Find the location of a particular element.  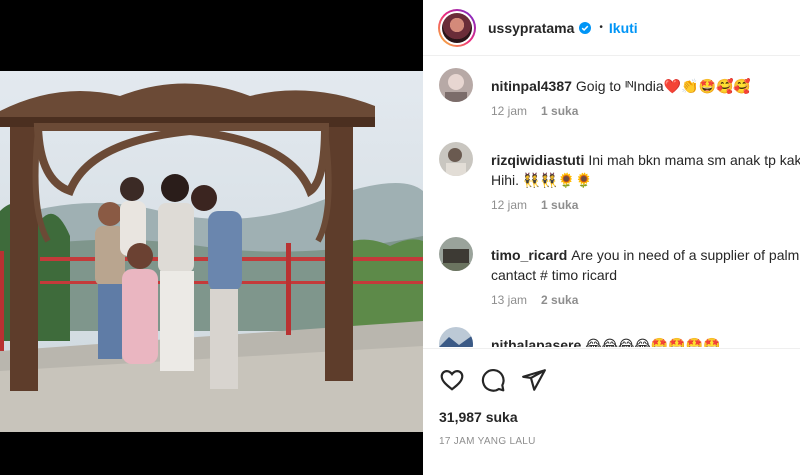

post-actions: 31,987 suka 17 JAM YANG LALU is located at coordinates (611, 411).